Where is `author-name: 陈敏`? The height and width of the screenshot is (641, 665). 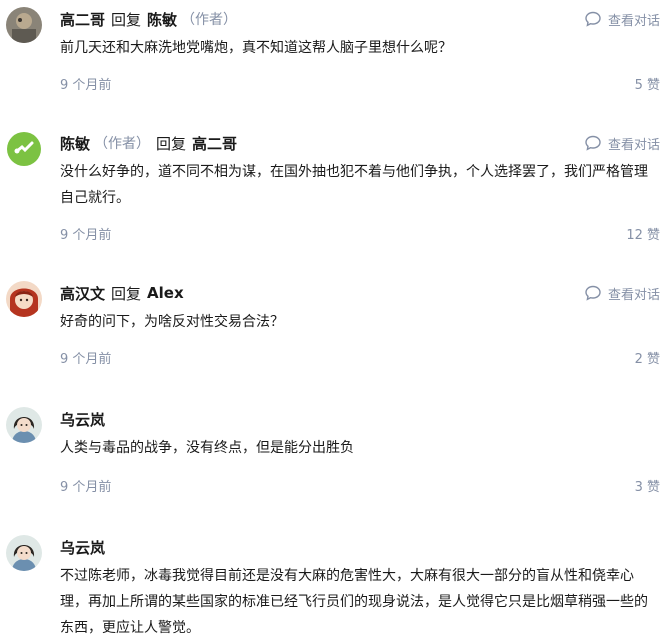 author-name: 陈敏 is located at coordinates (75, 143).